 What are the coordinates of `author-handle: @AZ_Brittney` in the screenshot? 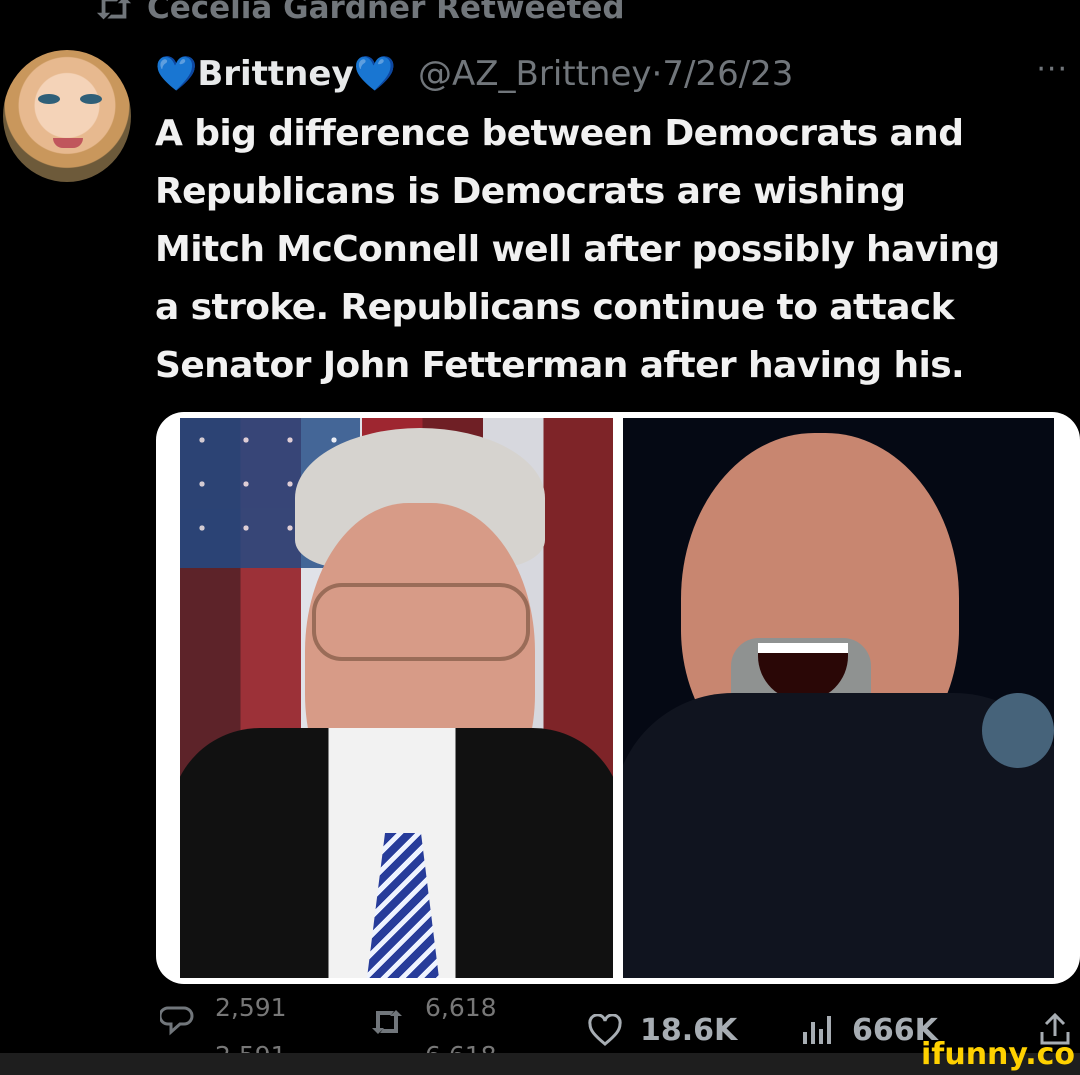 It's located at (535, 74).